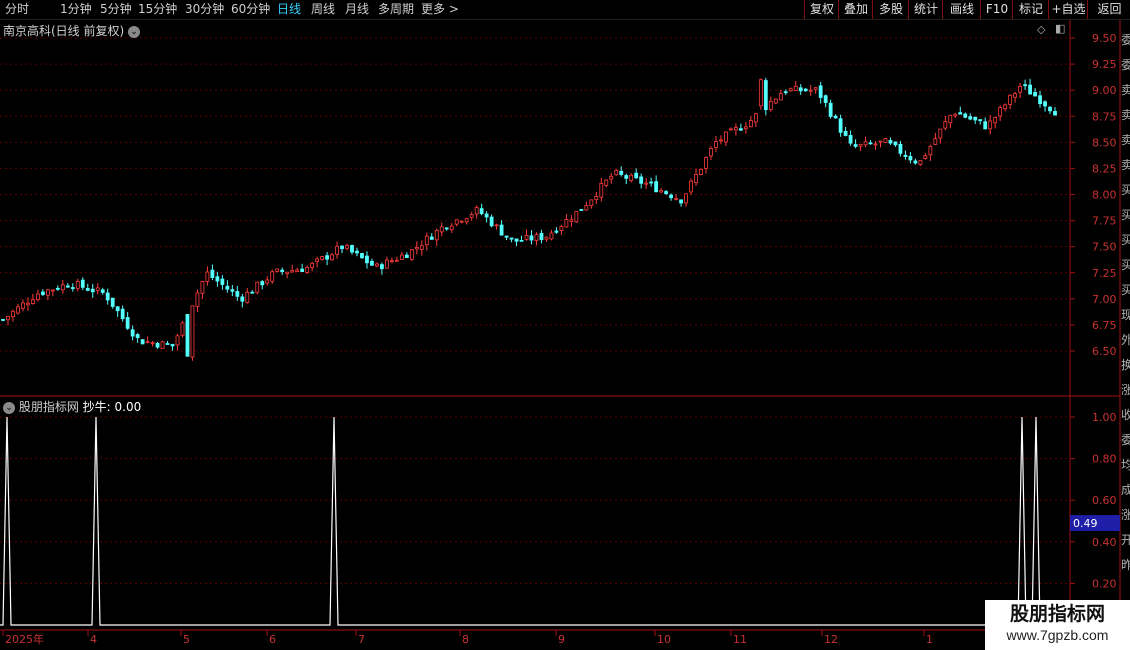 Image resolution: width=1130 pixels, height=650 pixels. I want to click on y-tick-label: 8.75, so click(1104, 116).